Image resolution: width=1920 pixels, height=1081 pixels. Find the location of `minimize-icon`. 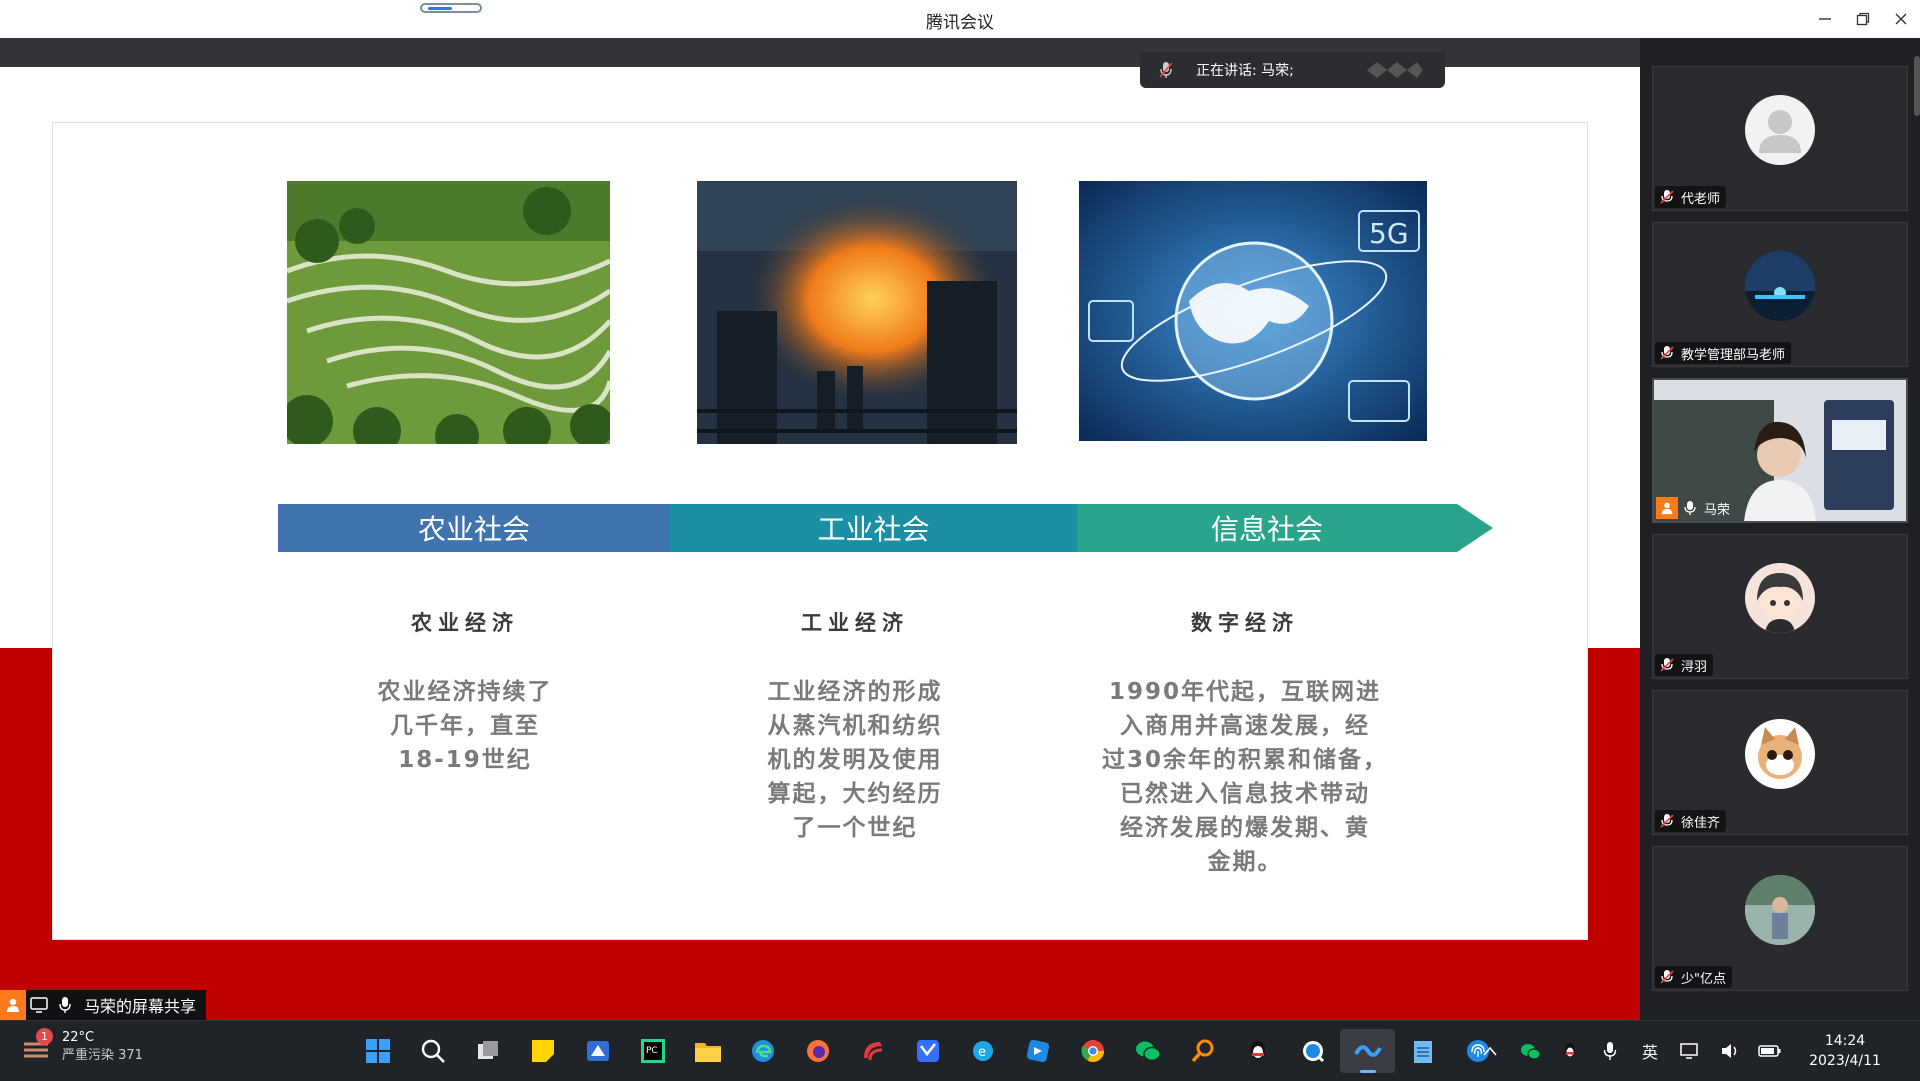

minimize-icon is located at coordinates (1825, 19).